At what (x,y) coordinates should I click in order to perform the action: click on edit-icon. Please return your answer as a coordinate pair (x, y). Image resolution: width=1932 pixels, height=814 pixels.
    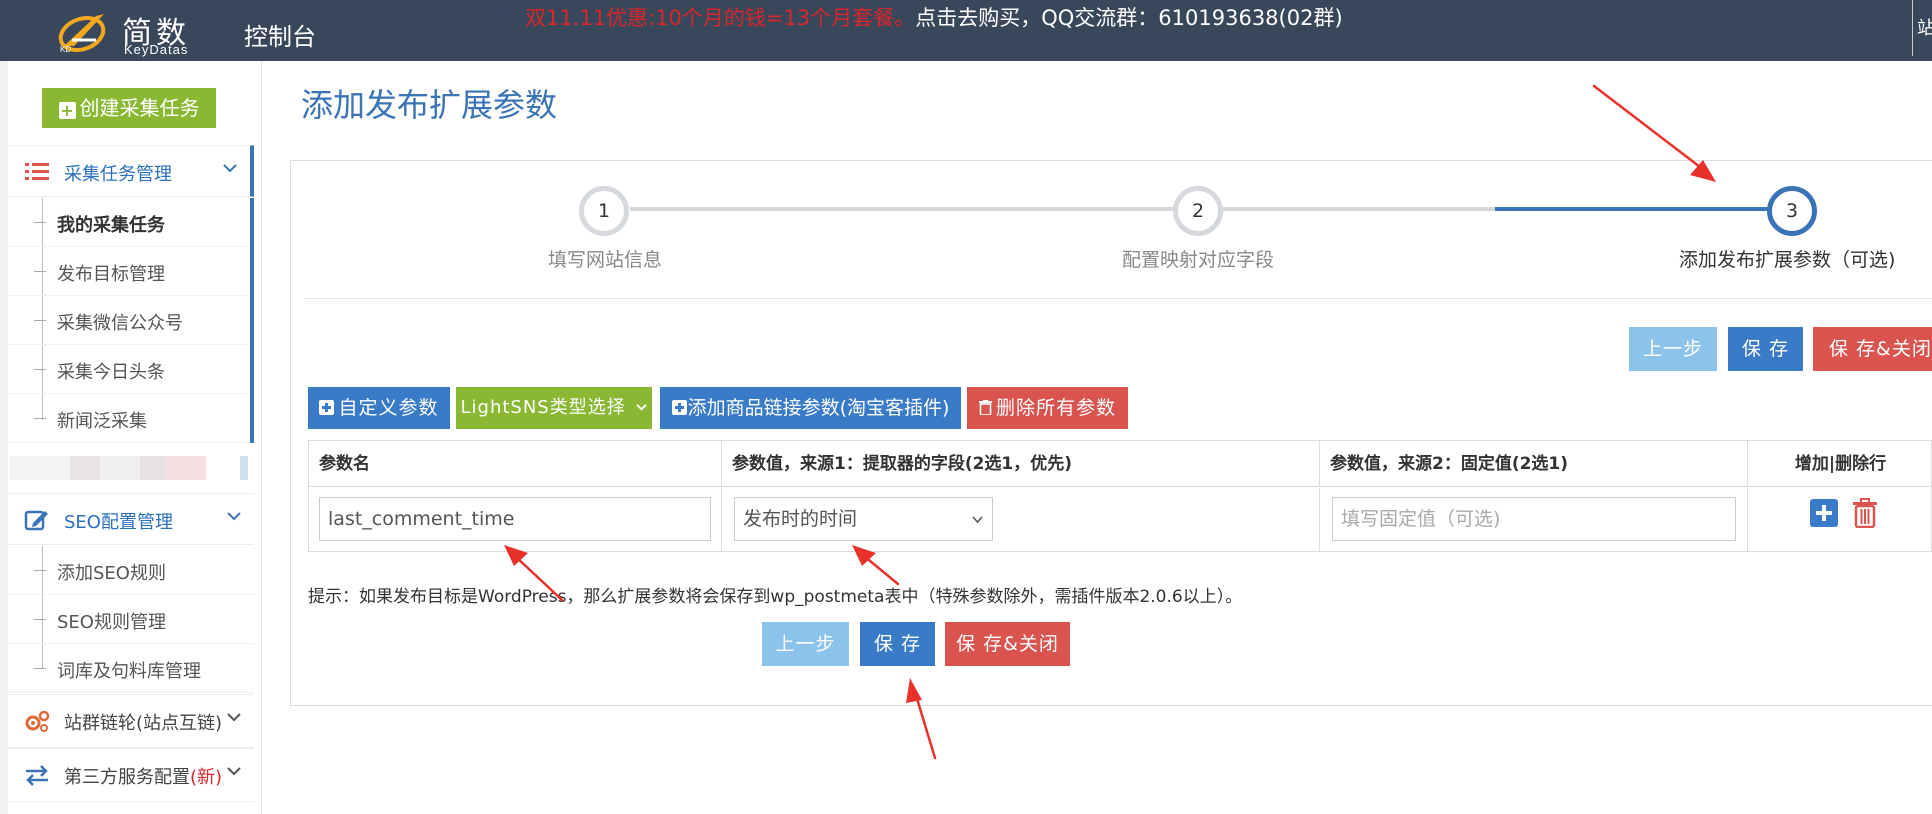
    Looking at the image, I should click on (36, 520).